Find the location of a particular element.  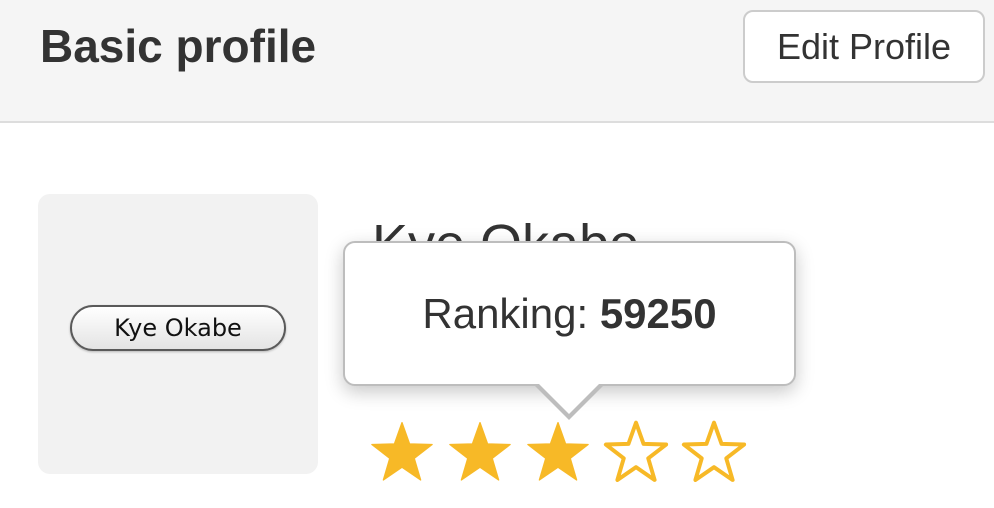

ranking-label: Ranking: is located at coordinates (511, 313).